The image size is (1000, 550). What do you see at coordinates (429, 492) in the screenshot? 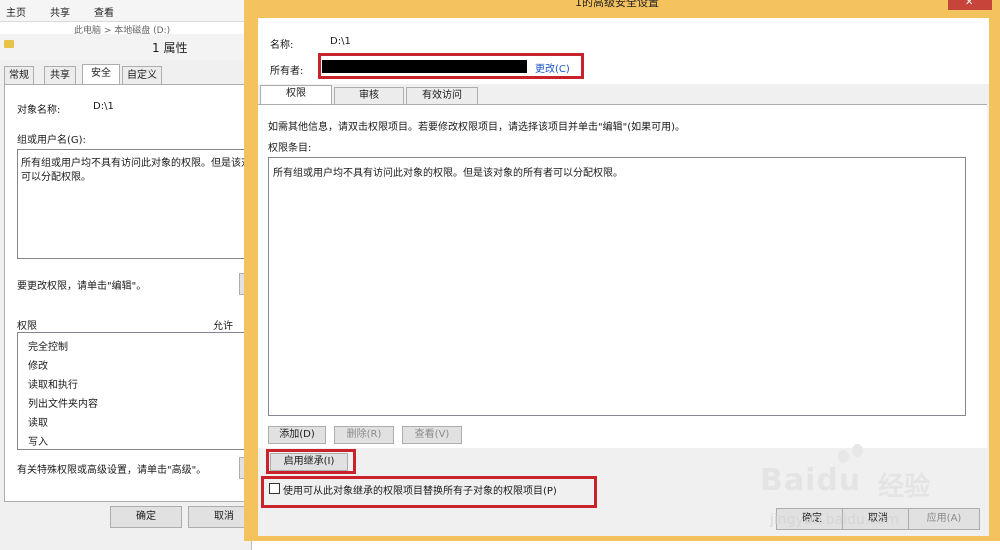
I see `highlight-checkbox-box` at bounding box center [429, 492].